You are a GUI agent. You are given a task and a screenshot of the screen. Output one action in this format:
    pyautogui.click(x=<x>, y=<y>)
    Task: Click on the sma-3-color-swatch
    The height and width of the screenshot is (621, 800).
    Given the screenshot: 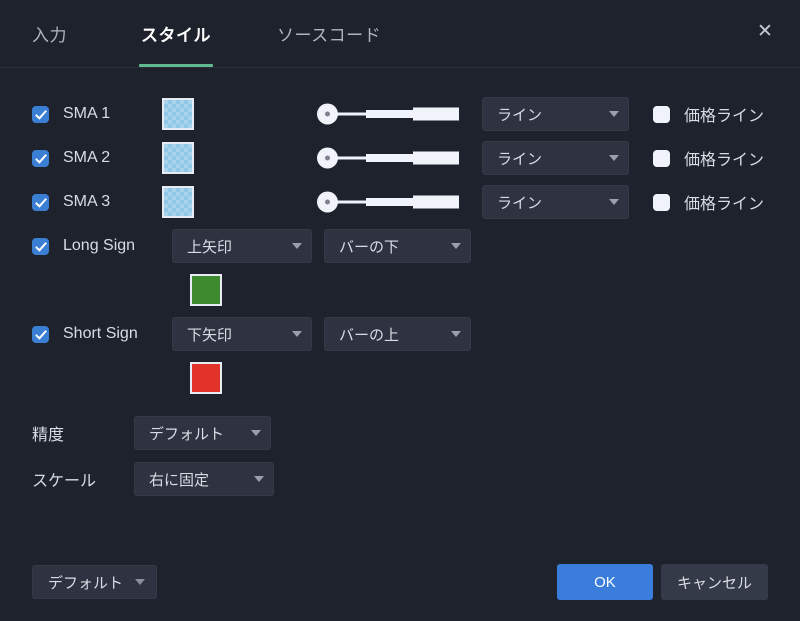 What is the action you would take?
    pyautogui.click(x=178, y=202)
    